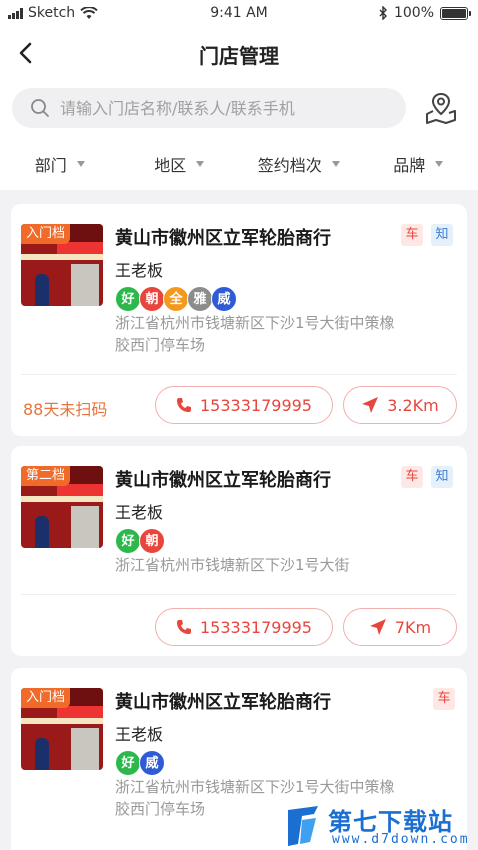 The width and height of the screenshot is (478, 850). What do you see at coordinates (220, 108) in the screenshot?
I see `search-input` at bounding box center [220, 108].